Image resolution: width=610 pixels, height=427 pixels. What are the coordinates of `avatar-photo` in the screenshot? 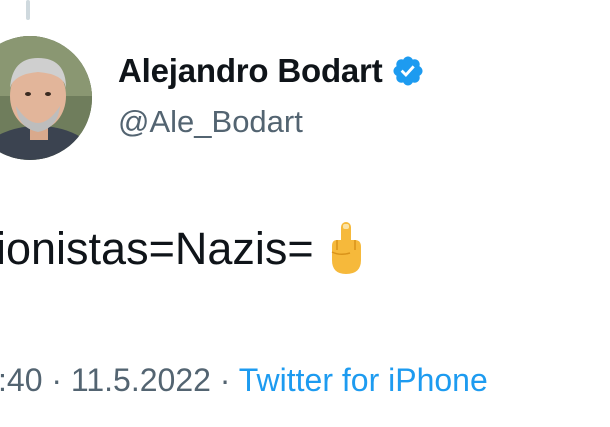 It's located at (46, 98).